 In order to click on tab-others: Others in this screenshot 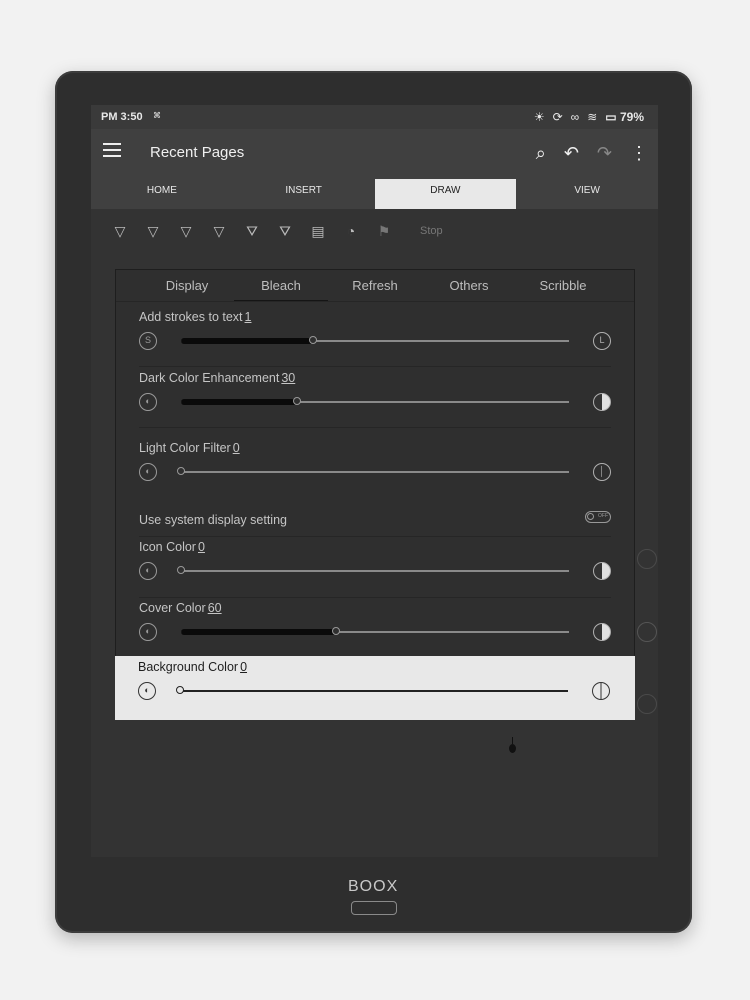, I will do `click(469, 285)`.